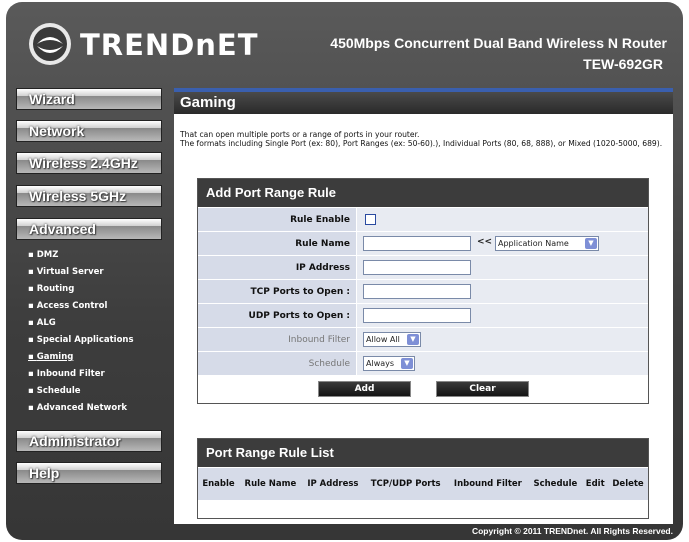 The image size is (689, 542). I want to click on trendnet-logo-icon, so click(50, 44).